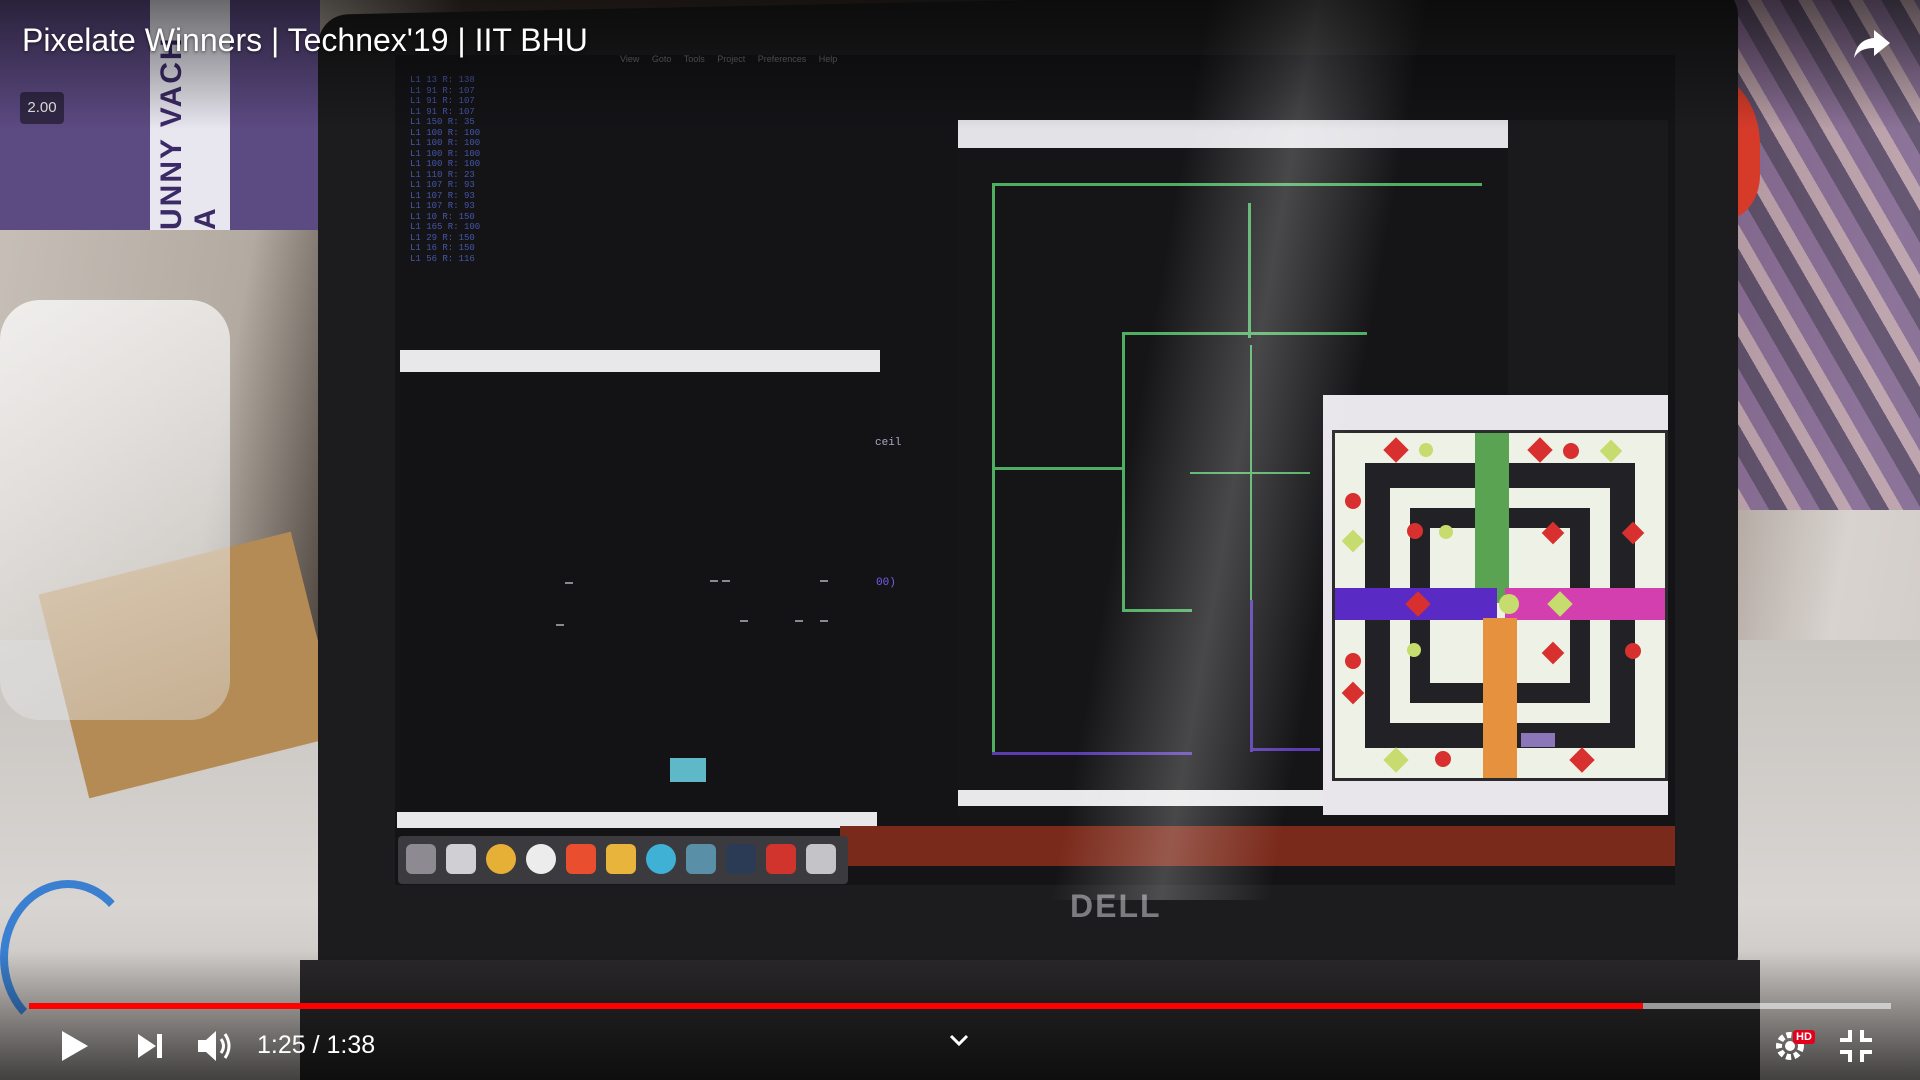 Image resolution: width=1920 pixels, height=1080 pixels. I want to click on screen-label-2: 00), so click(886, 583).